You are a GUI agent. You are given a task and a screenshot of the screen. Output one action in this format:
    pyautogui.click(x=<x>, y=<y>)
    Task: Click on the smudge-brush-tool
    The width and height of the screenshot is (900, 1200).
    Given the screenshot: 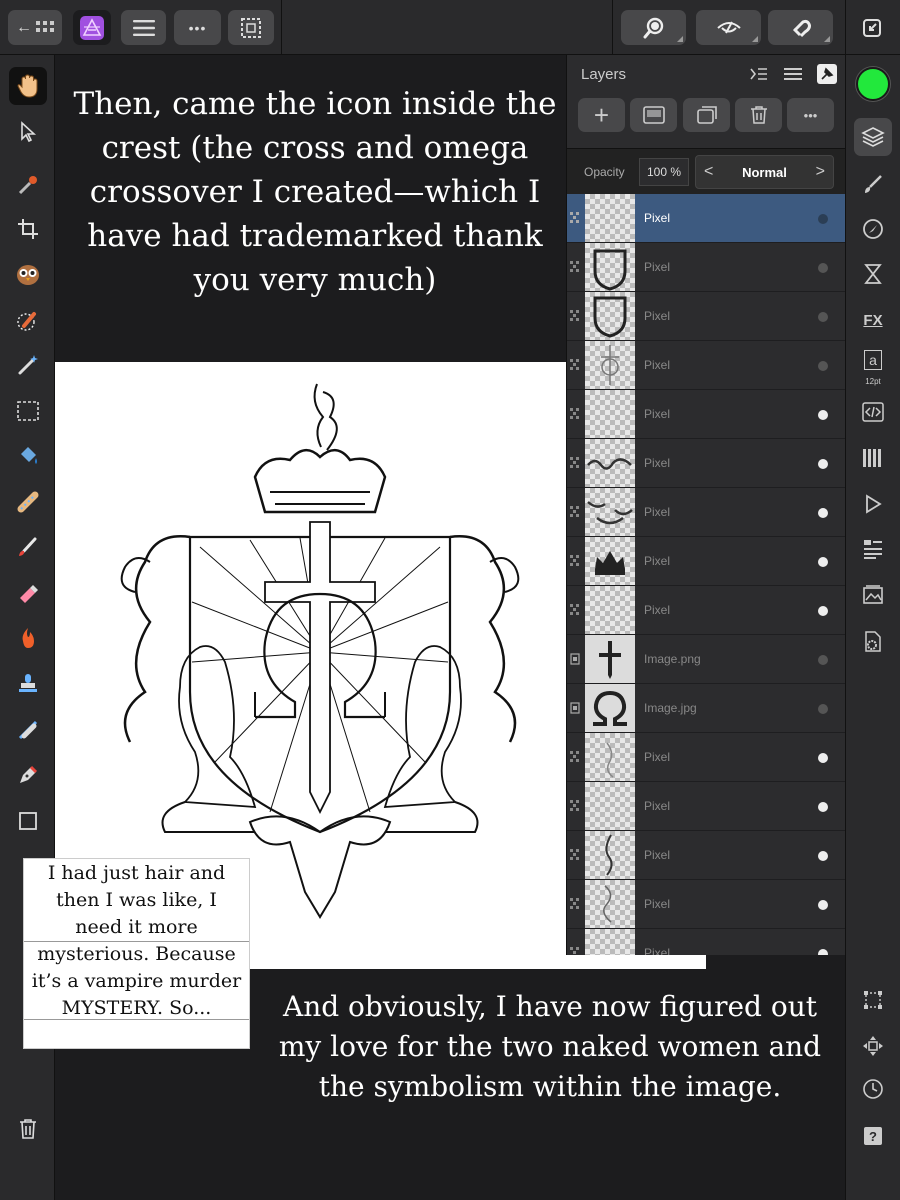 What is the action you would take?
    pyautogui.click(x=28, y=730)
    